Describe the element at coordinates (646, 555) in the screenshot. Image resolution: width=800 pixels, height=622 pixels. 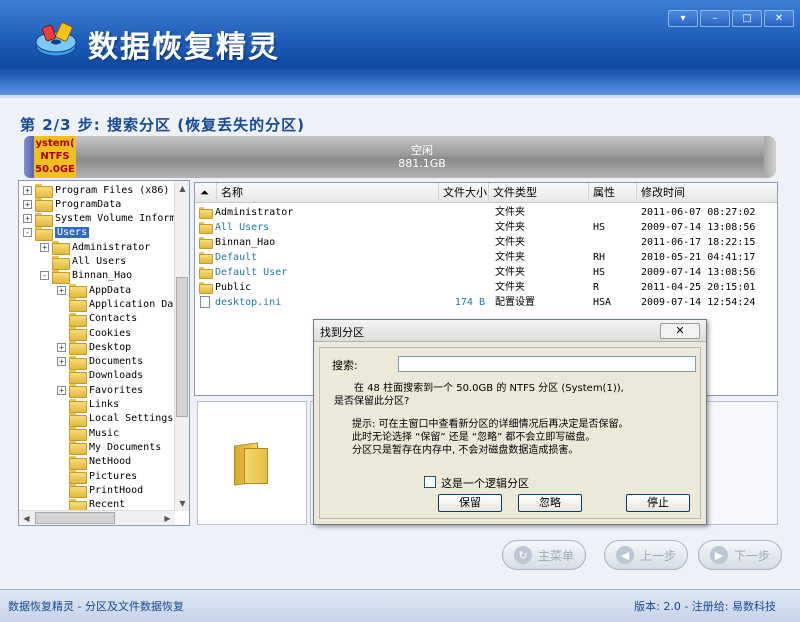
I see `prev-step-button: ◀ 上一步` at that location.